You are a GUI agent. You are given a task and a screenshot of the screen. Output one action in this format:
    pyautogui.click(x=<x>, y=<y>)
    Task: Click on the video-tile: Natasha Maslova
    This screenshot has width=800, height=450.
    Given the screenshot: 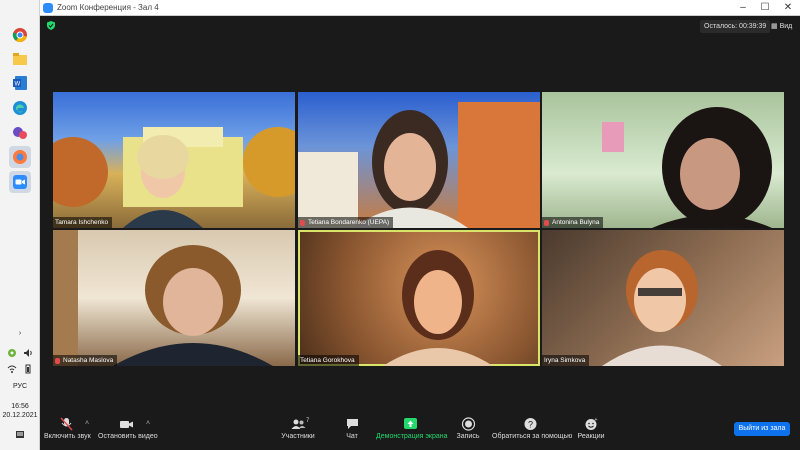 What is the action you would take?
    pyautogui.click(x=174, y=298)
    